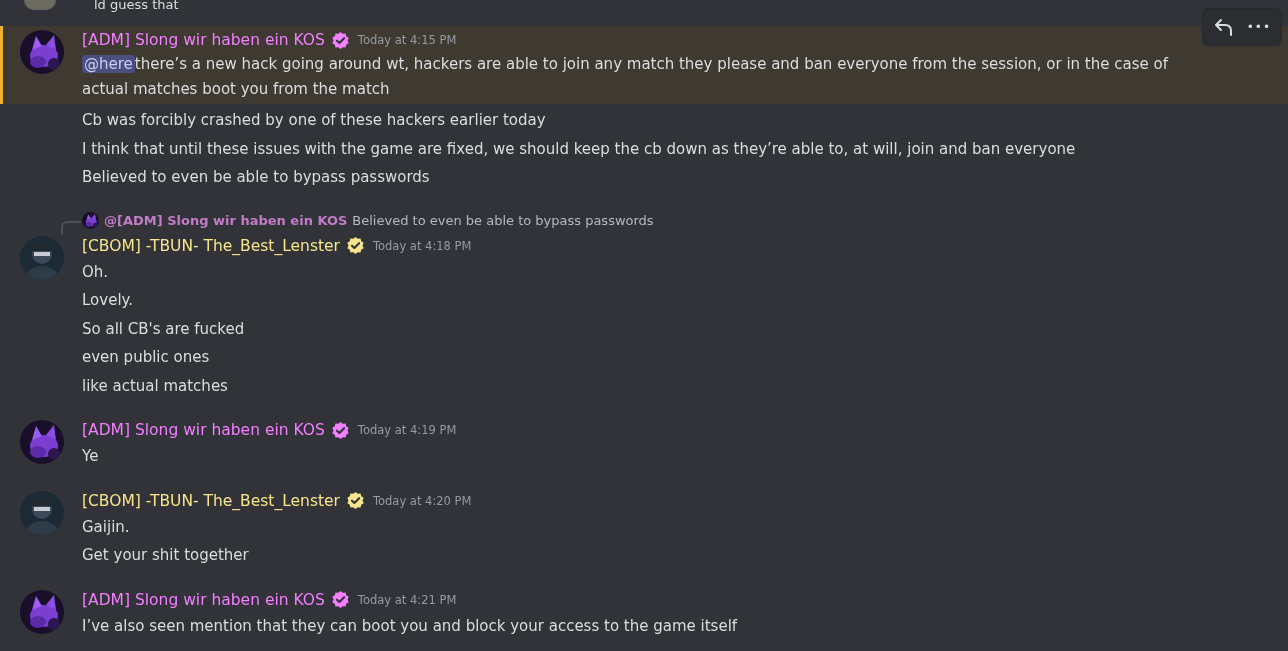  Describe the element at coordinates (226, 220) in the screenshot. I see `reply-author: @[ADM] Slong wir haben ein KOS` at that location.